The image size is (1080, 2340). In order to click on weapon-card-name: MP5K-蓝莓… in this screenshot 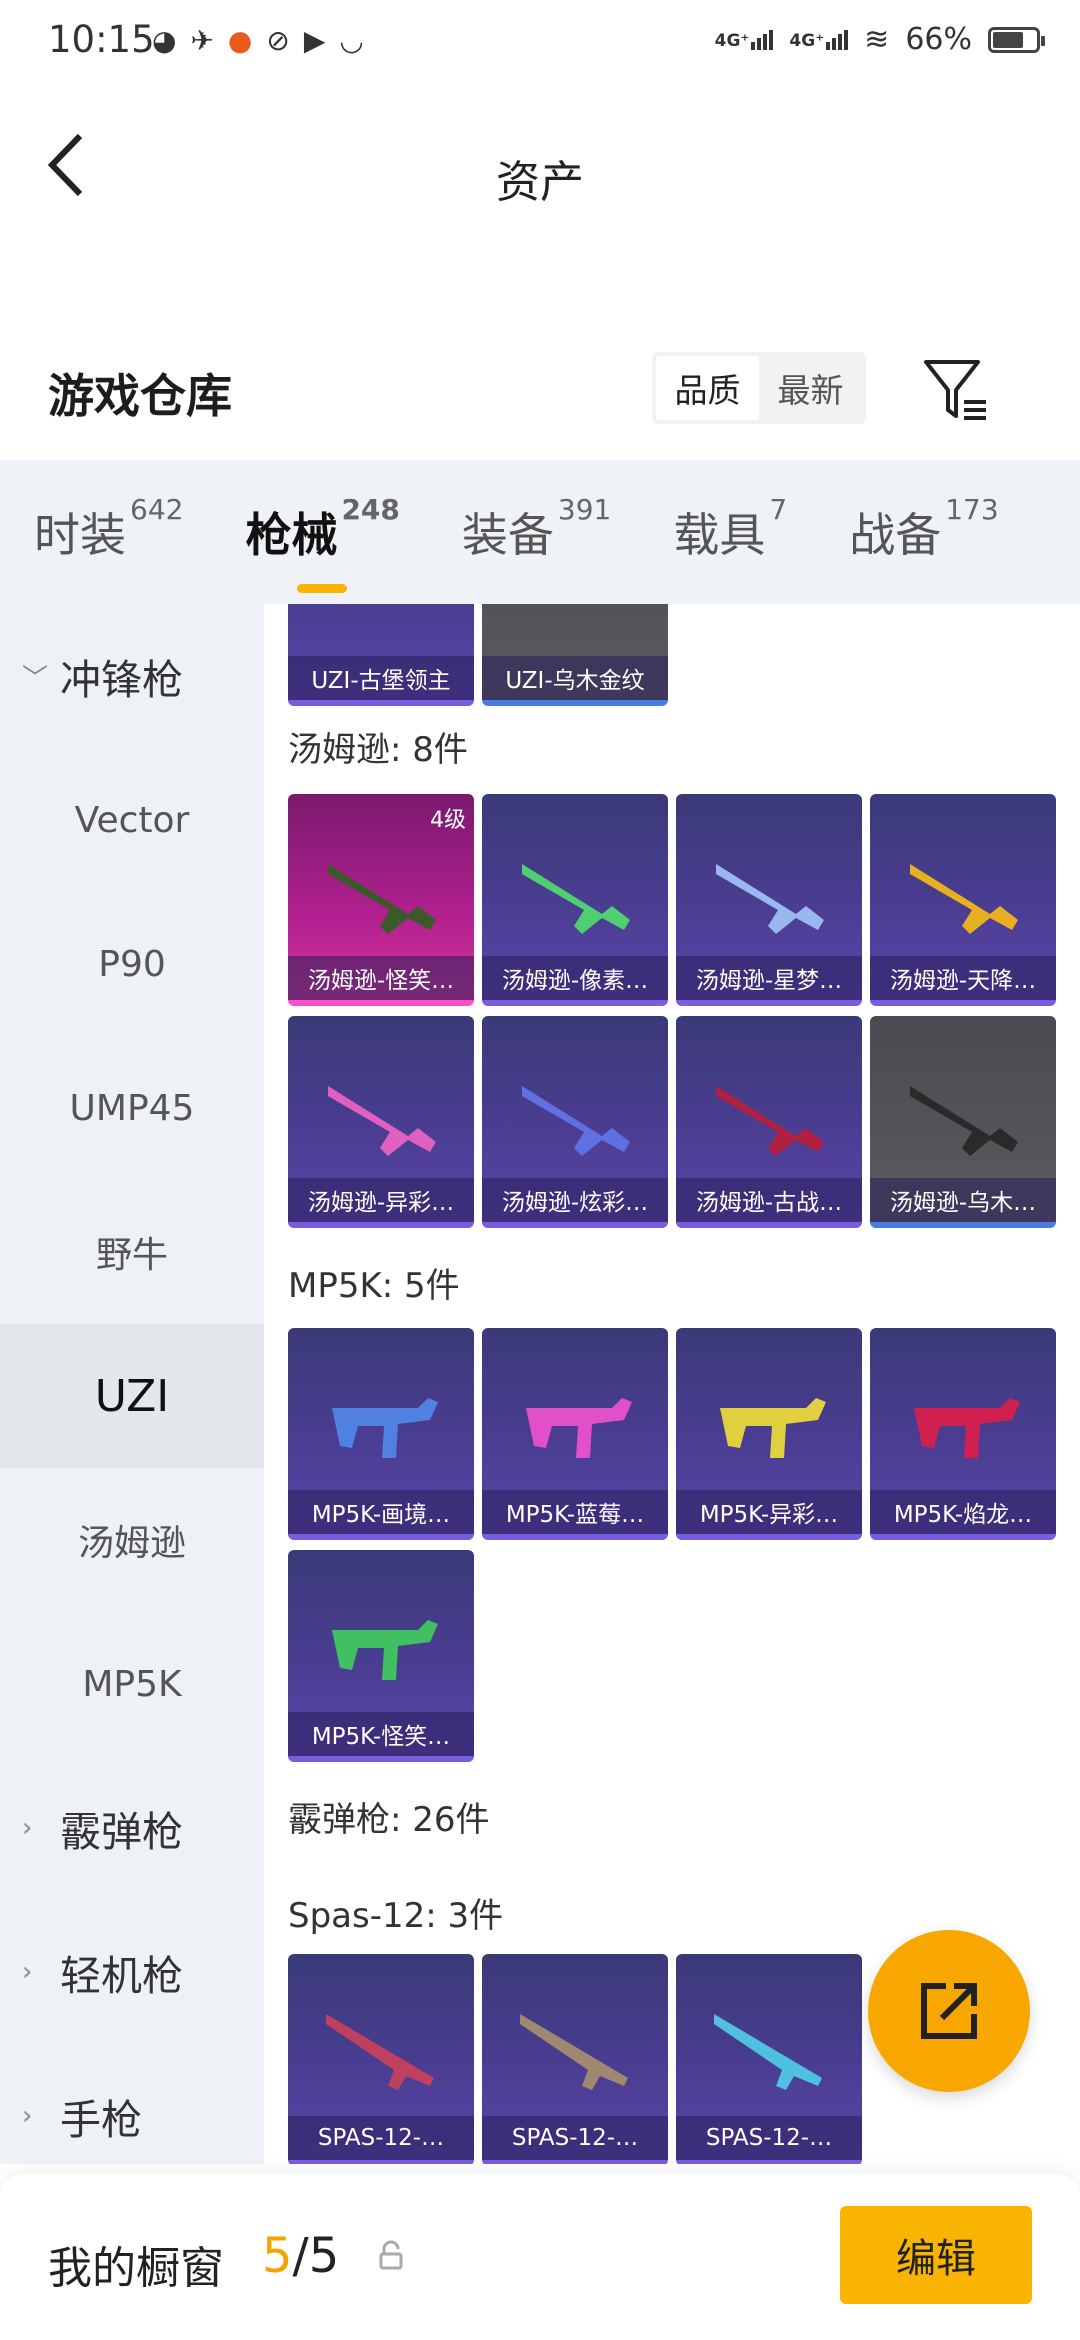, I will do `click(575, 1512)`.